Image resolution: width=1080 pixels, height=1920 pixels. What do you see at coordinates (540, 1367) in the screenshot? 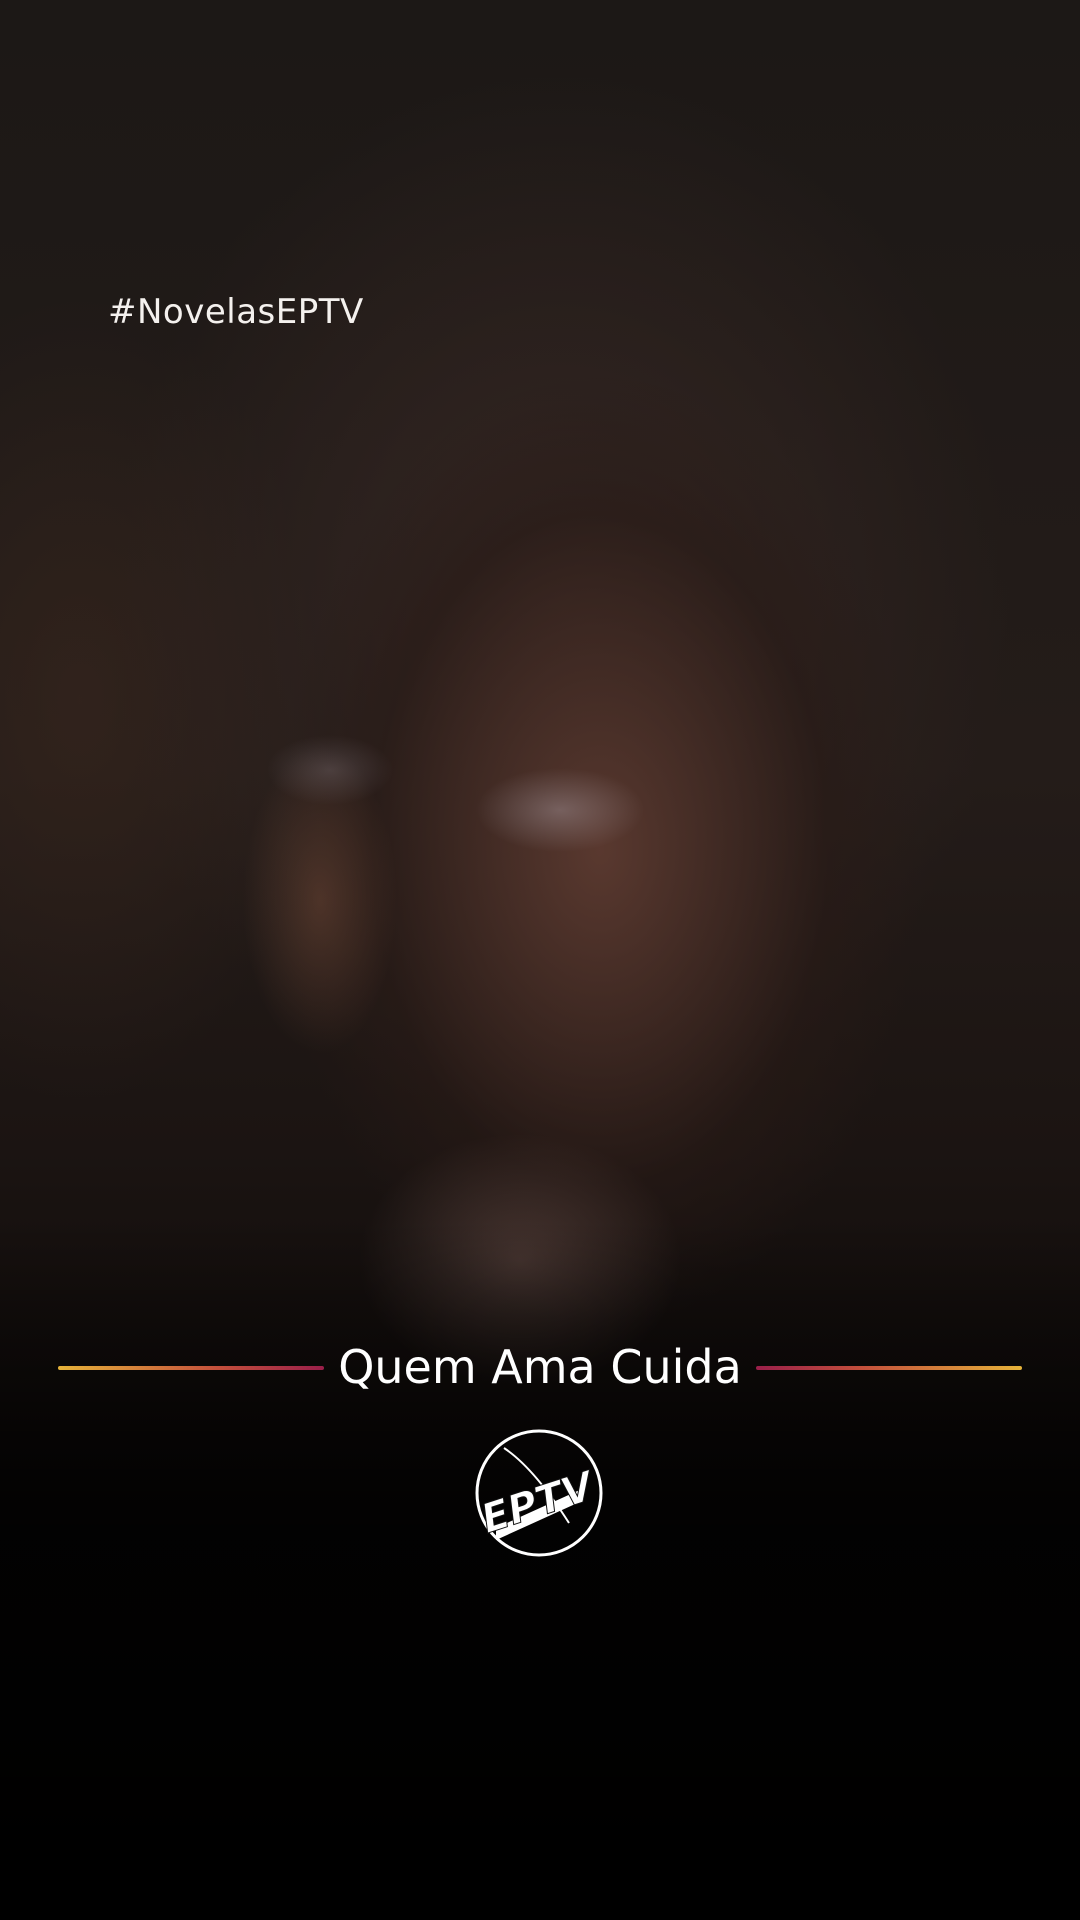
I see `title-row: Quem Ama Cuida` at bounding box center [540, 1367].